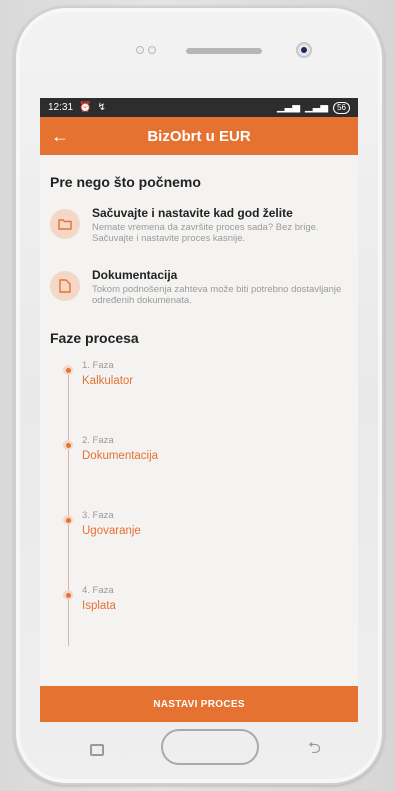 Image resolution: width=395 pixels, height=791 pixels. I want to click on step-number: 1. Faza, so click(98, 365).